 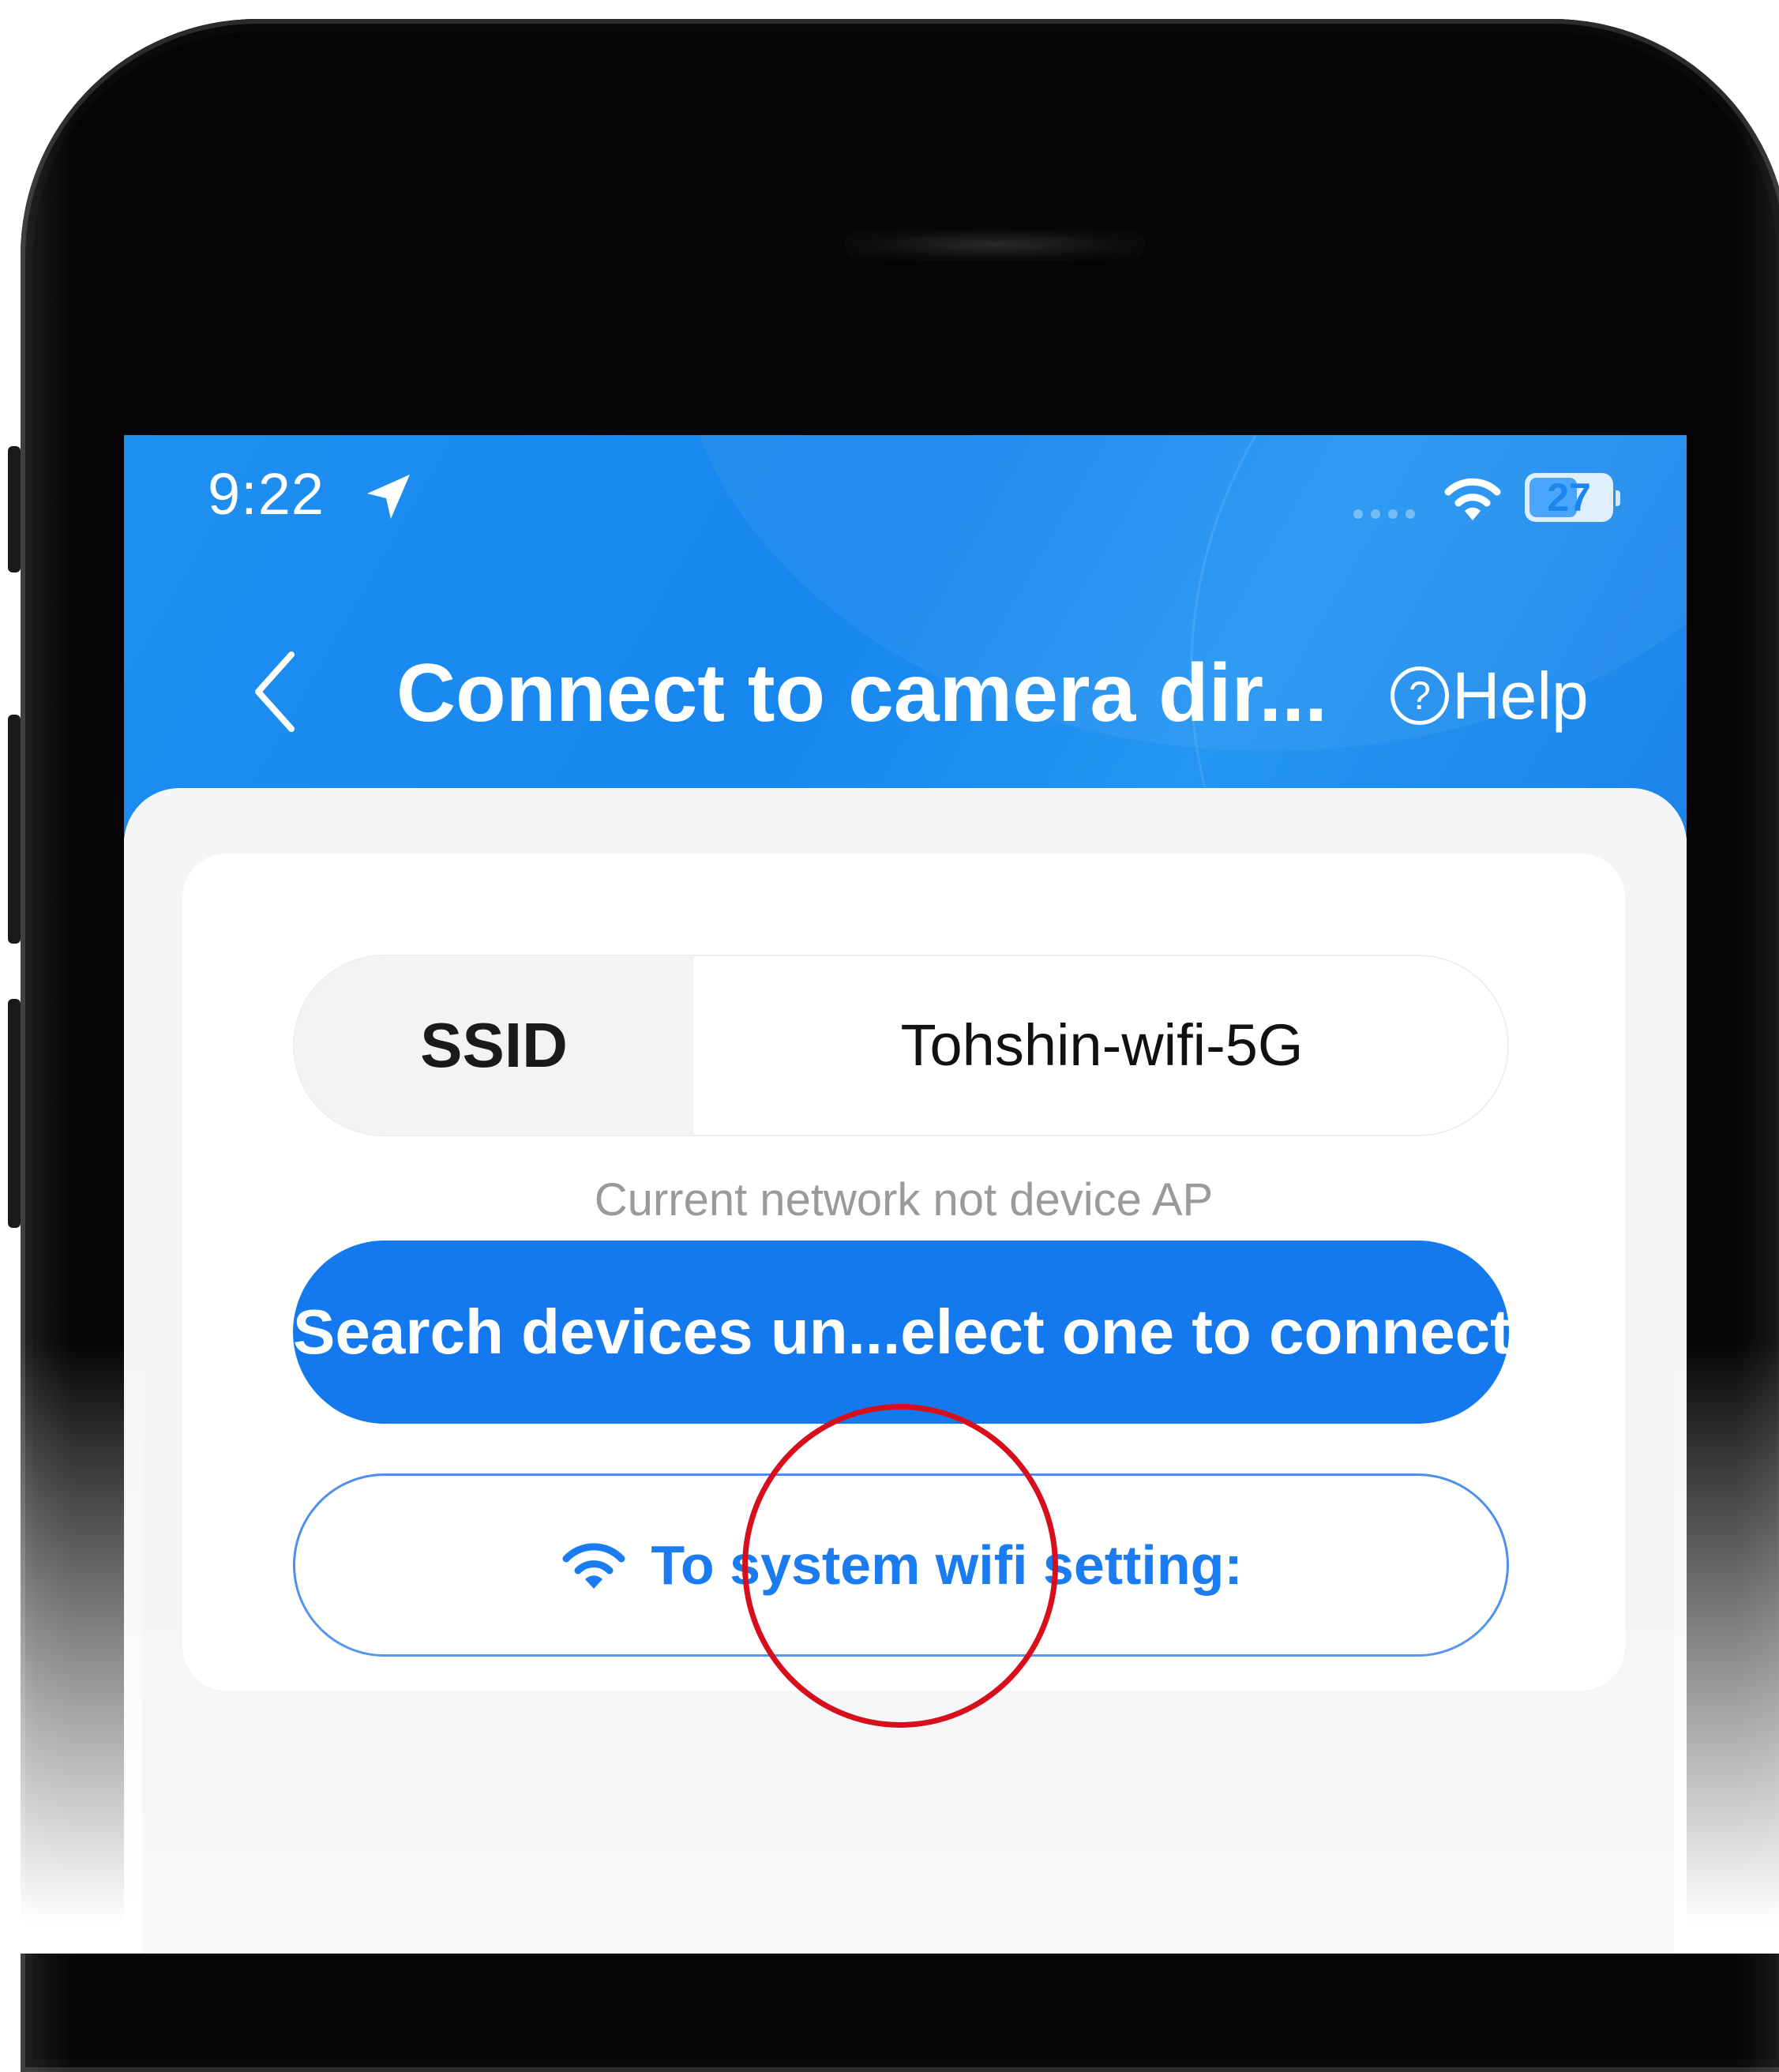 What do you see at coordinates (14, 1113) in the screenshot?
I see `phone-volume-down-button` at bounding box center [14, 1113].